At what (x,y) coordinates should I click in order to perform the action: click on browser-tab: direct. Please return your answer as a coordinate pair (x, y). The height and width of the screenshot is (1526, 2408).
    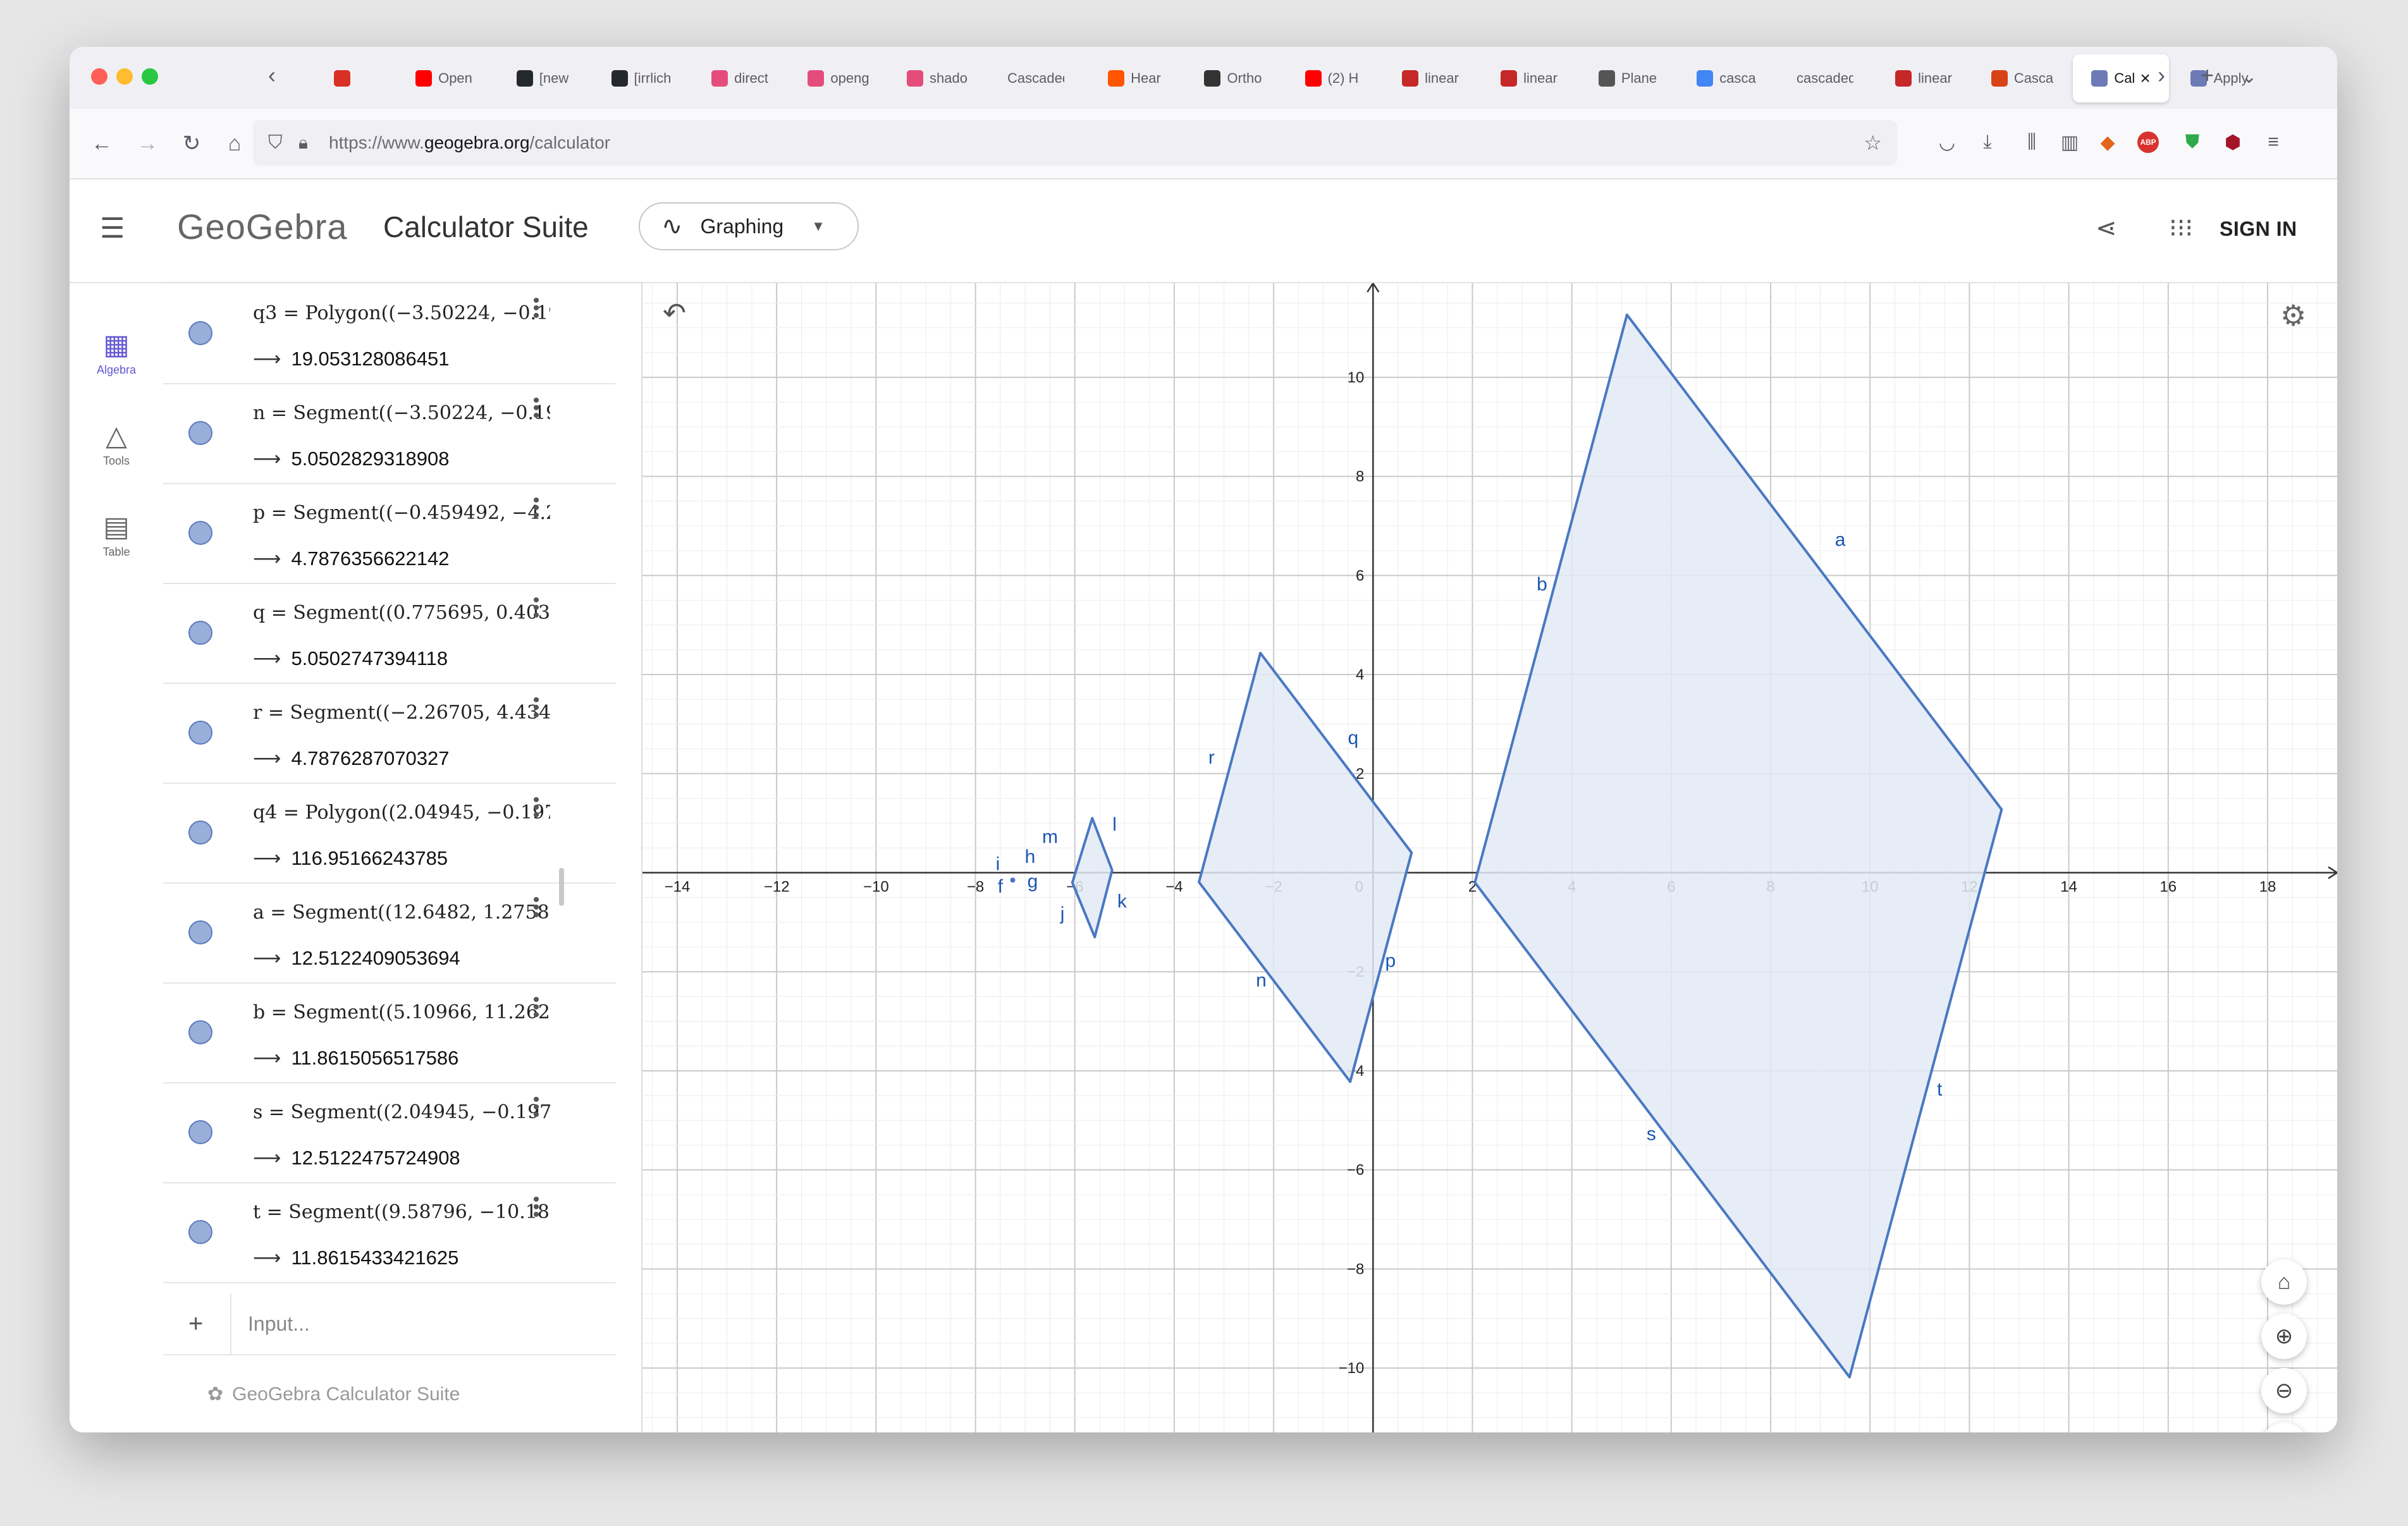
    Looking at the image, I should click on (740, 78).